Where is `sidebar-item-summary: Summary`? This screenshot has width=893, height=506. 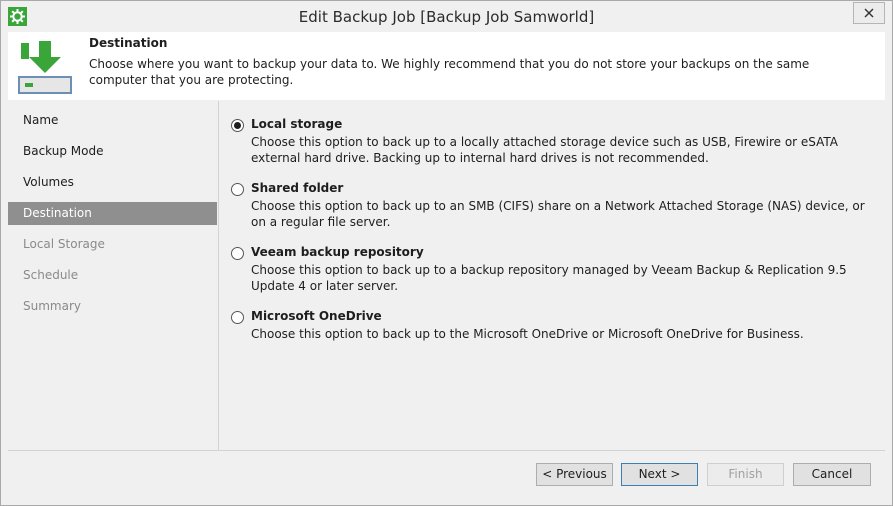
sidebar-item-summary: Summary is located at coordinates (52, 306).